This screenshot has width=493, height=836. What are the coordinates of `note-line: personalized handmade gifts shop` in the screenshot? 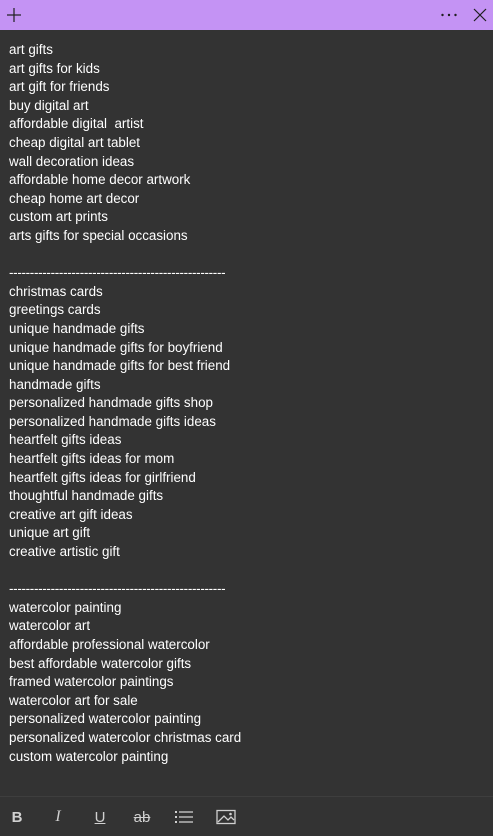 It's located at (111, 403).